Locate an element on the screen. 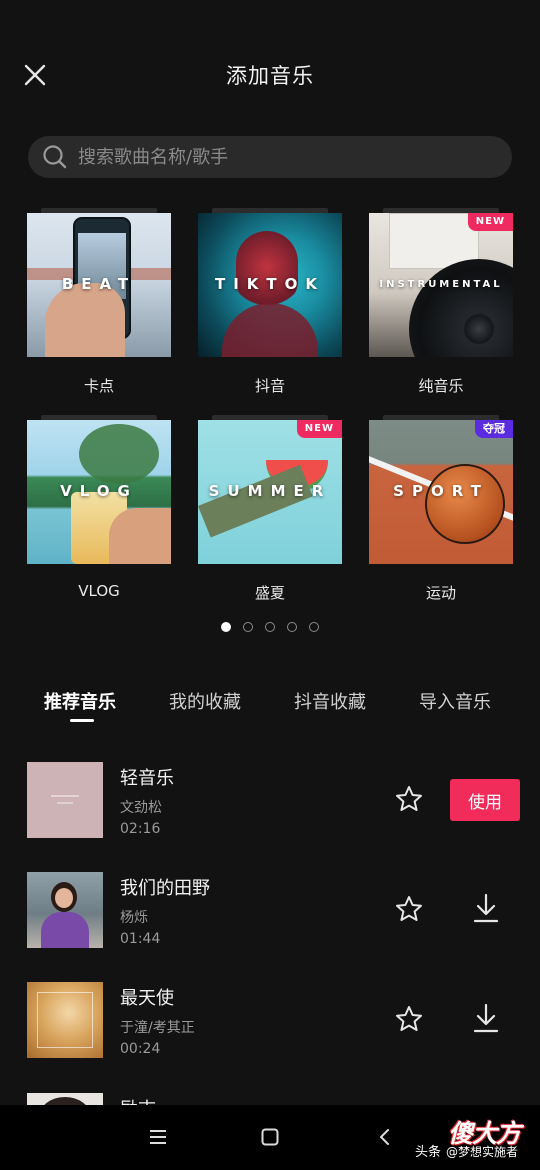 The height and width of the screenshot is (1170, 540). category-cover-text: SPORT is located at coordinates (441, 491).